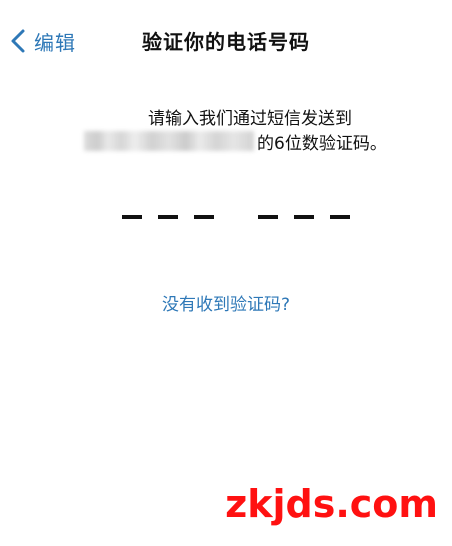  What do you see at coordinates (322, 143) in the screenshot?
I see `instruction-suffix: 的6位数验证码。` at bounding box center [322, 143].